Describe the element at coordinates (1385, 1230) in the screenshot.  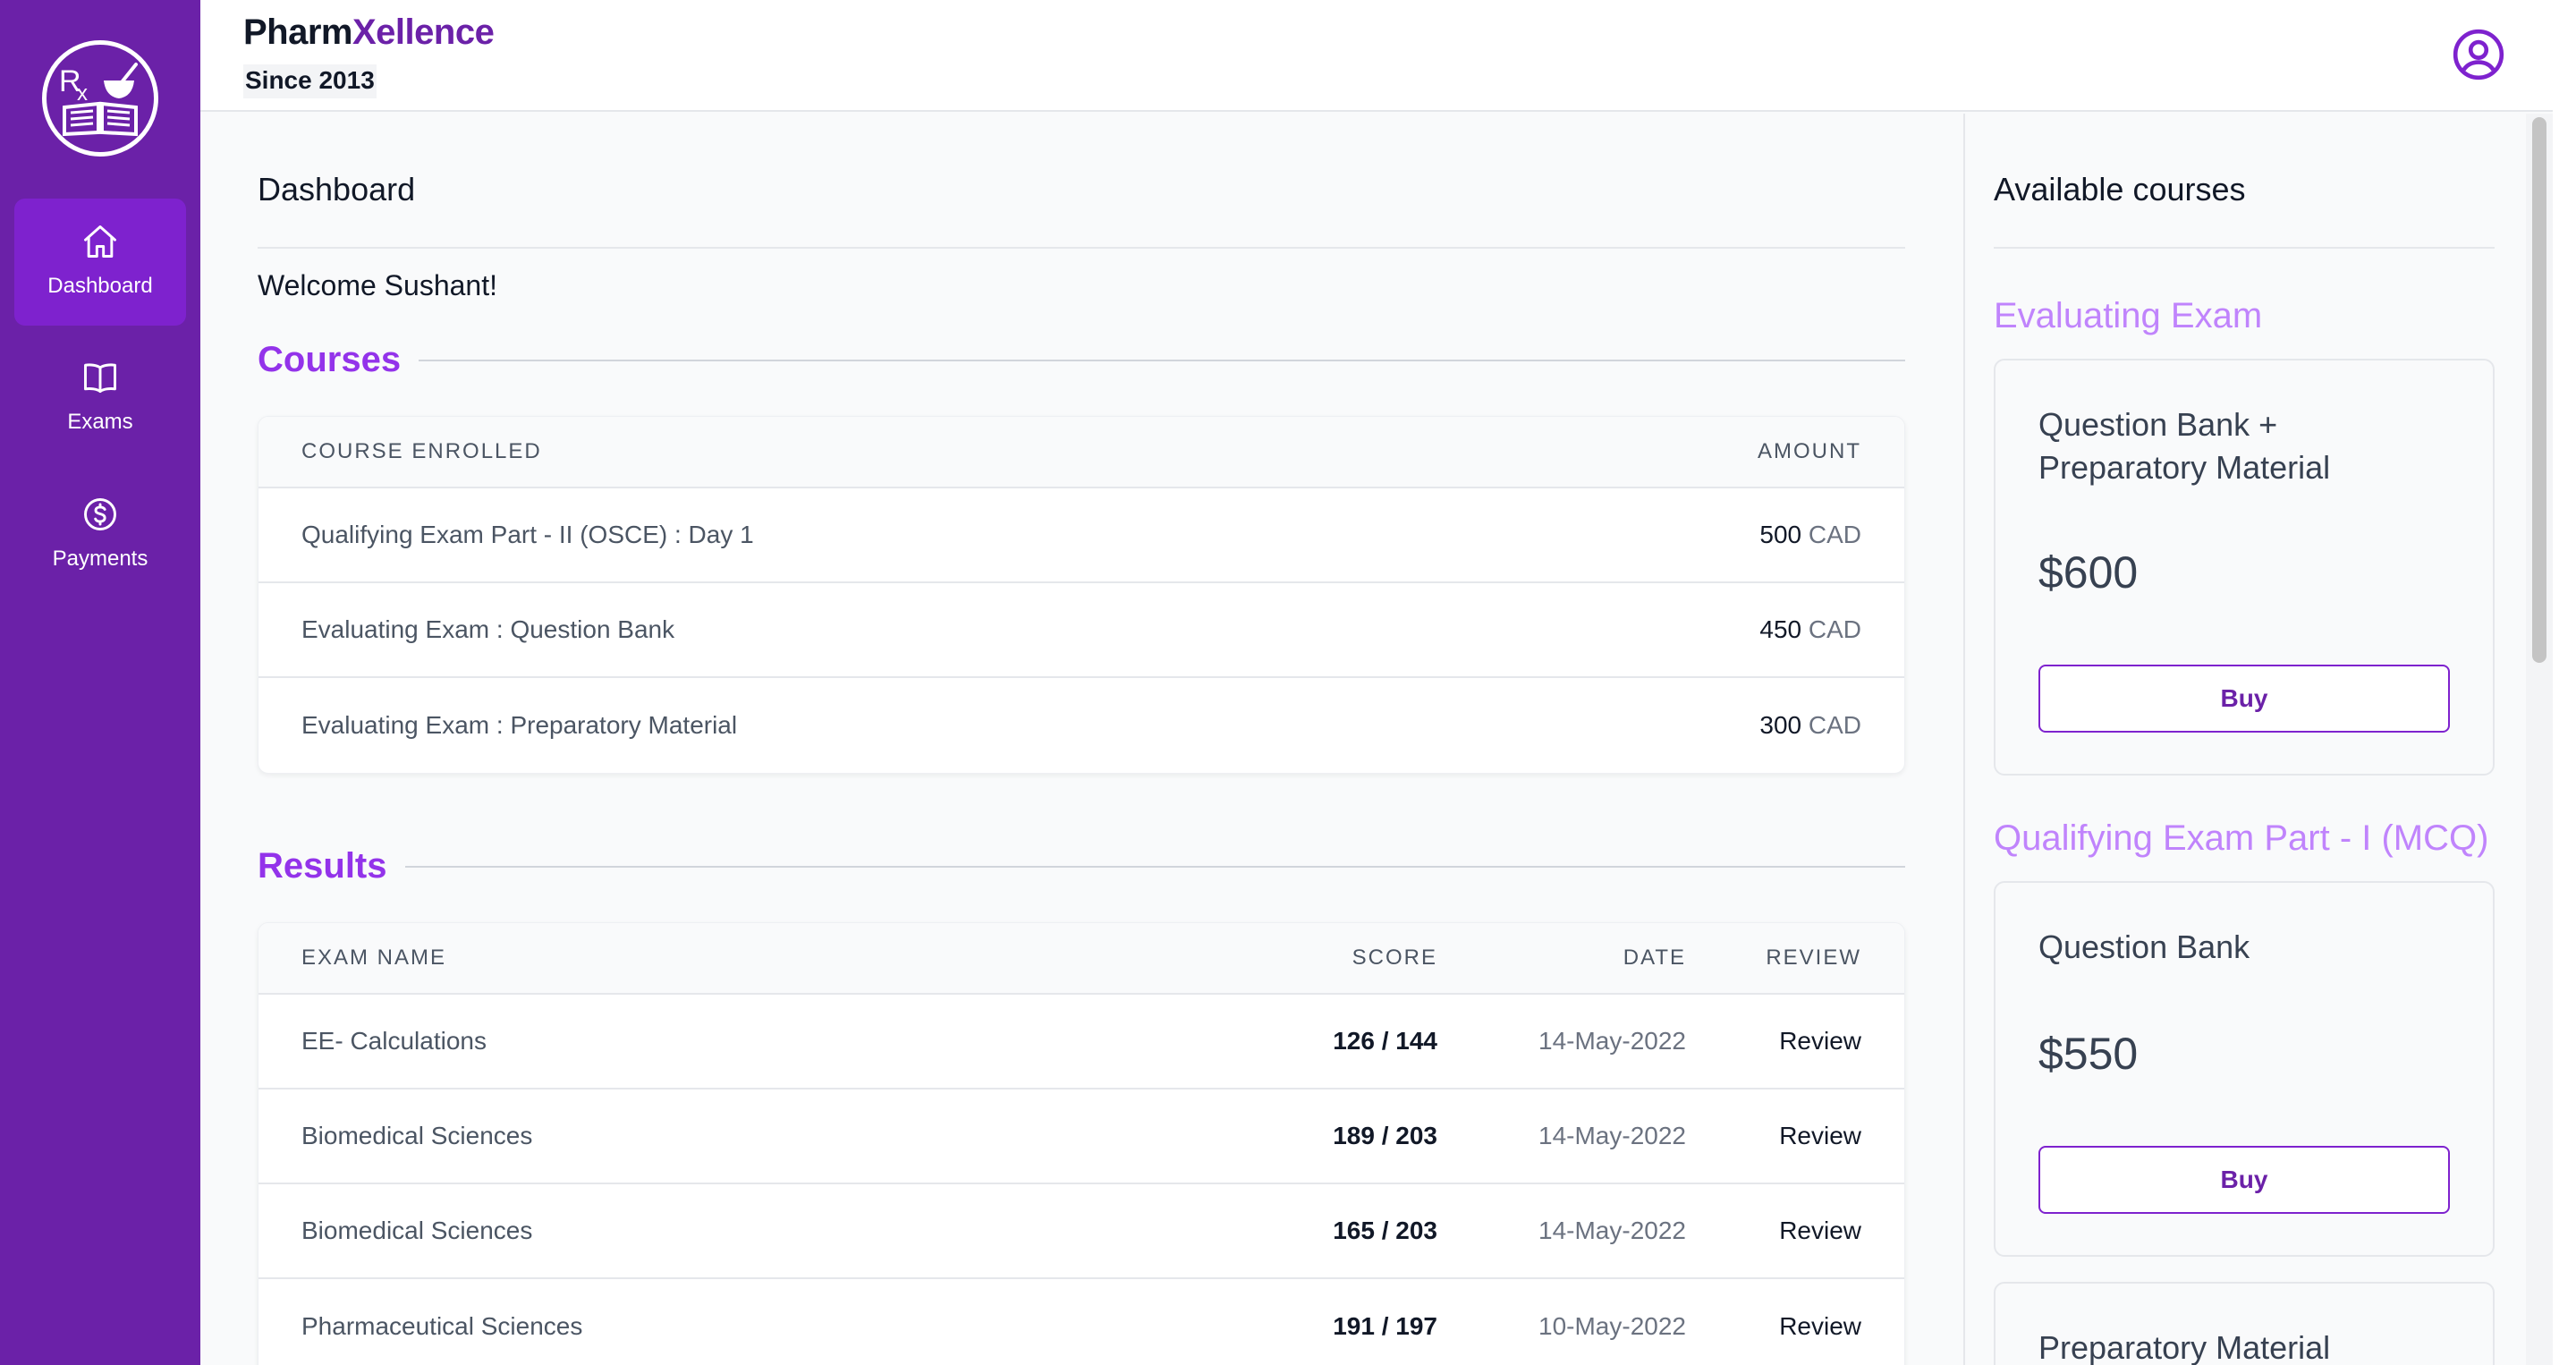
I see `exam-score: 165 / 203` at that location.